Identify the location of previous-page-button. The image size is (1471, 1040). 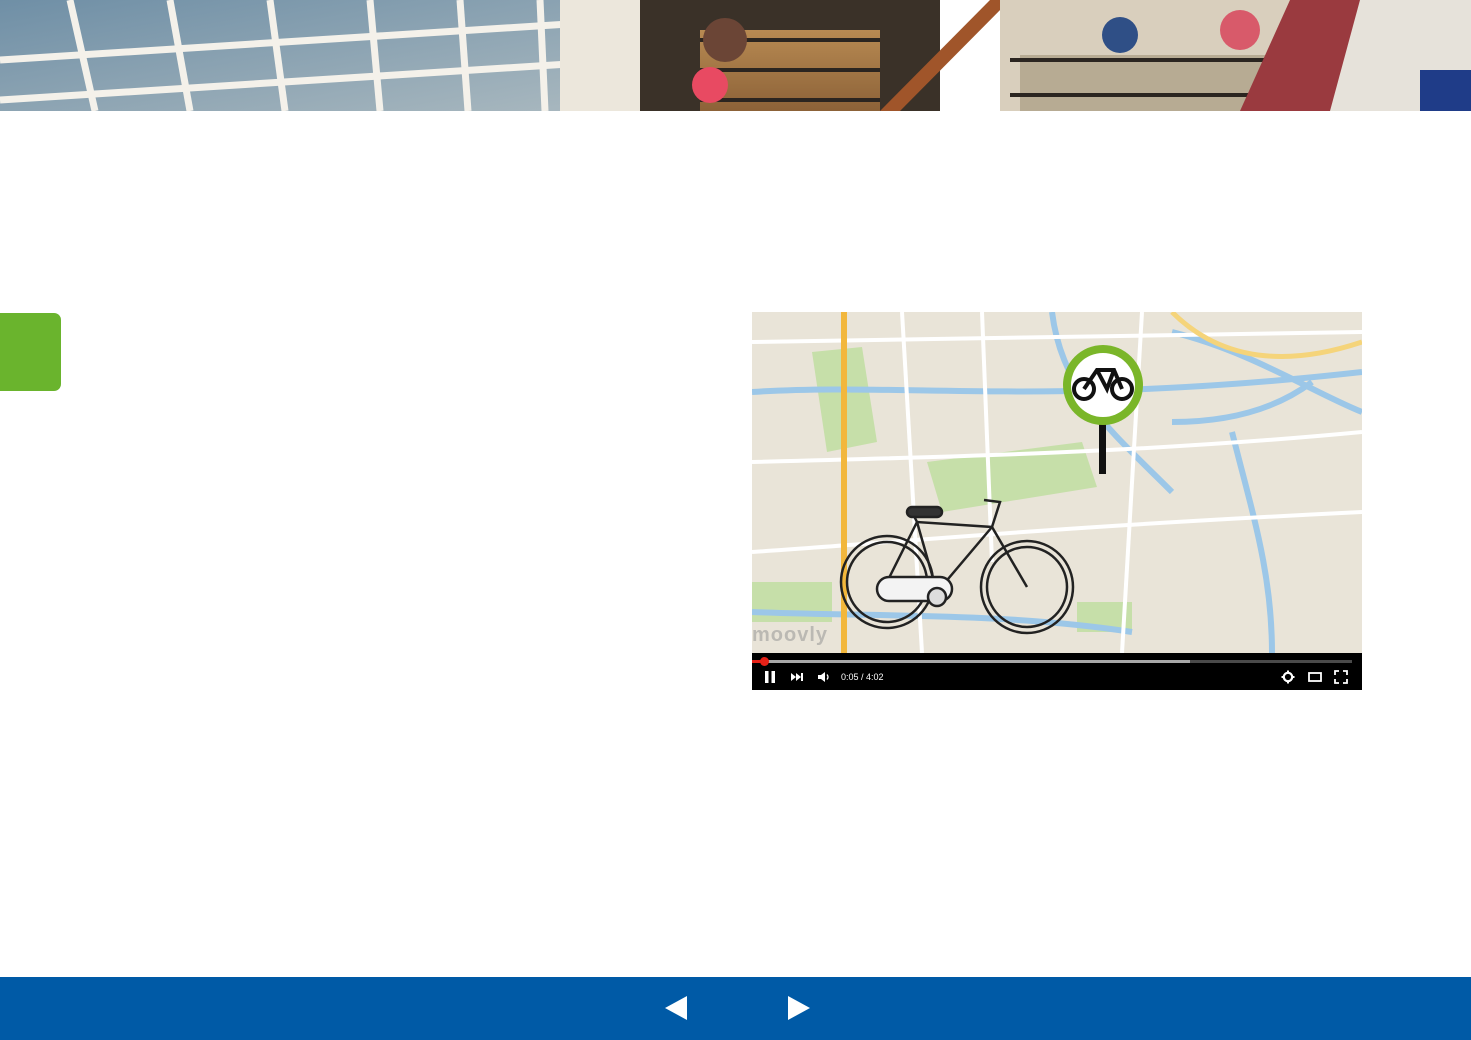
(677, 1008).